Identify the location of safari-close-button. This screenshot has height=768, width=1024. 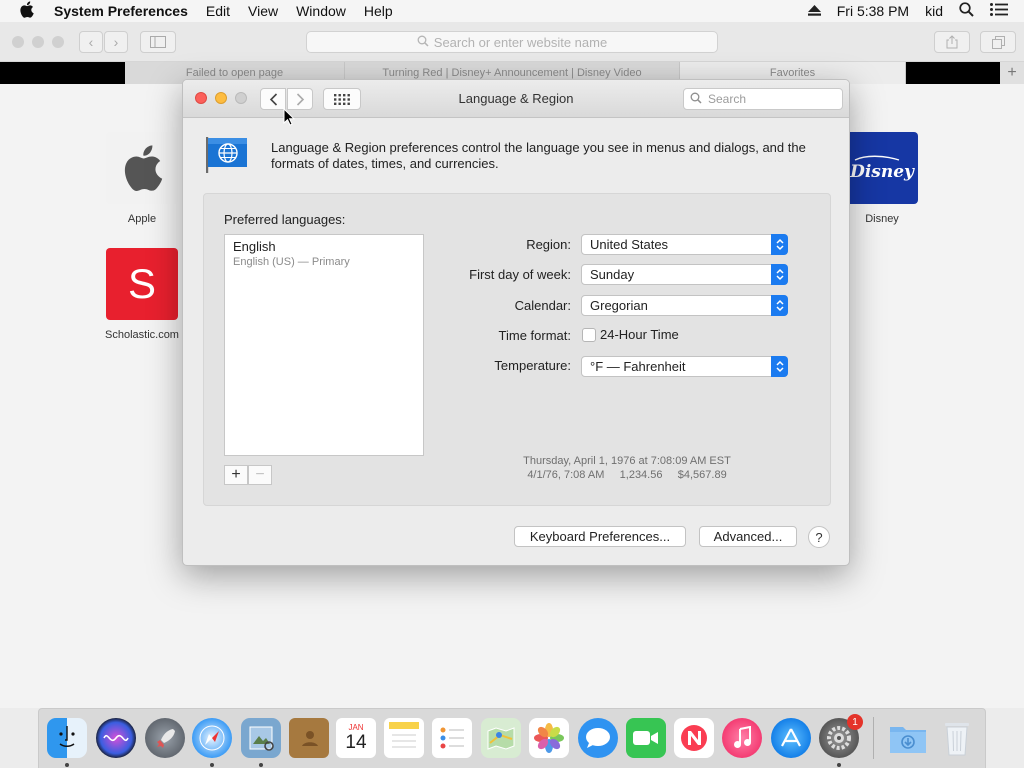
(18, 42).